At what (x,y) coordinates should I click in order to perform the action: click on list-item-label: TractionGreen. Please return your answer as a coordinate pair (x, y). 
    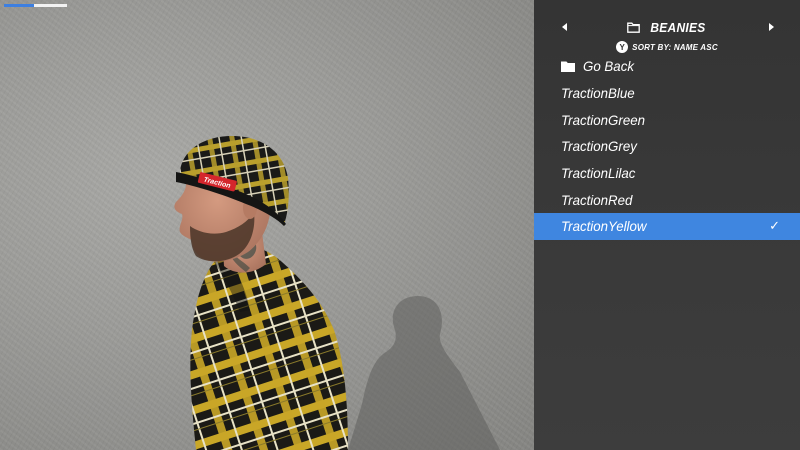
    Looking at the image, I should click on (603, 119).